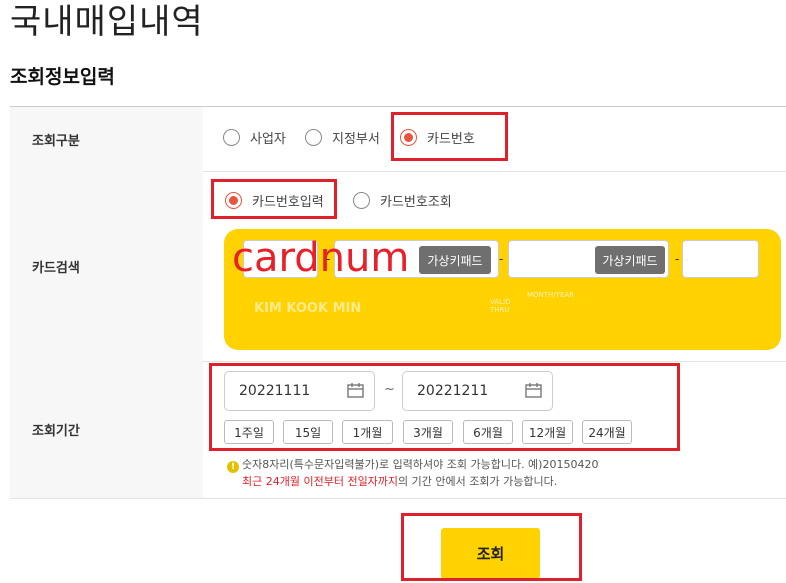 Image resolution: width=786 pixels, height=583 pixels. What do you see at coordinates (308, 308) in the screenshot?
I see `card-holder-name: KIM KOOK MIN` at bounding box center [308, 308].